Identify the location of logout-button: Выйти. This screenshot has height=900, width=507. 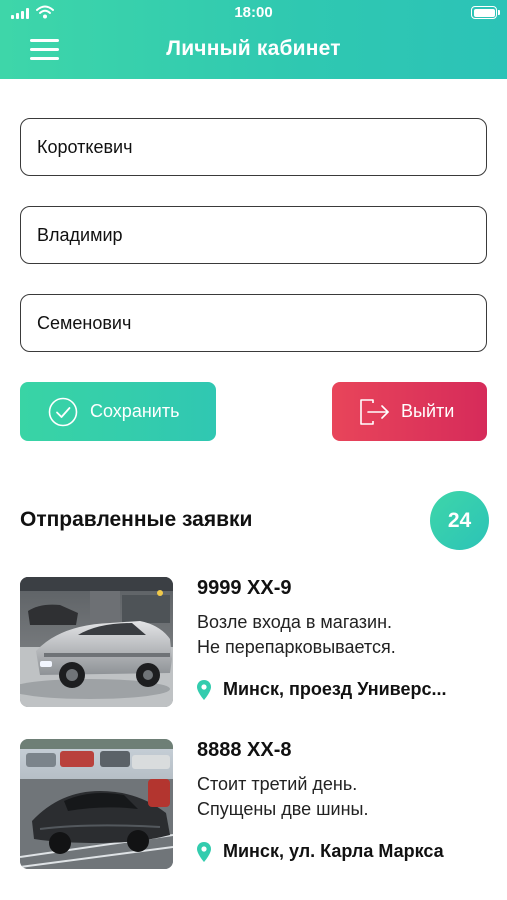
(409, 411).